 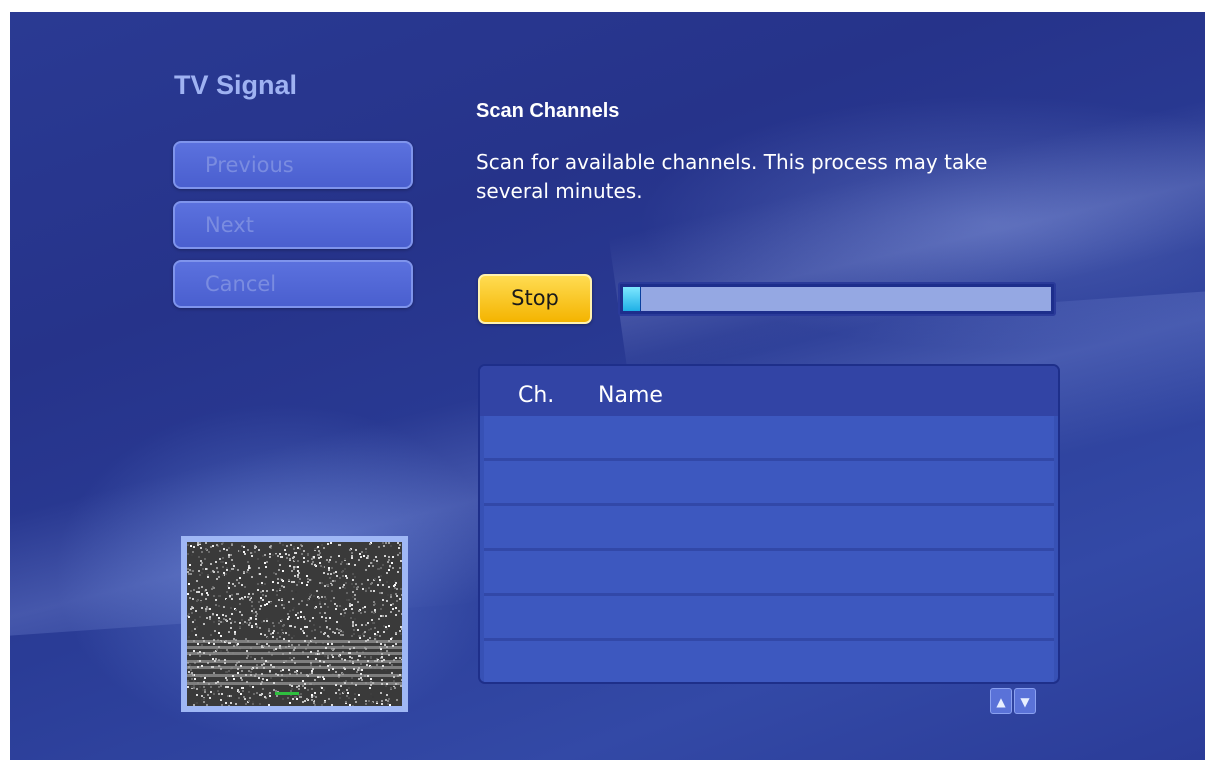 What do you see at coordinates (293, 165) in the screenshot?
I see `previous-button: Previous` at bounding box center [293, 165].